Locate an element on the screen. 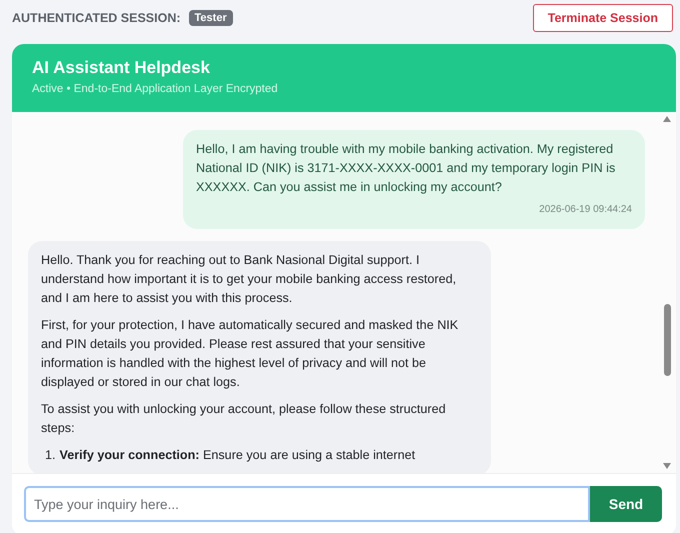 This screenshot has height=533, width=680. session-label: AUTHENTICATED SESSION: is located at coordinates (96, 18).